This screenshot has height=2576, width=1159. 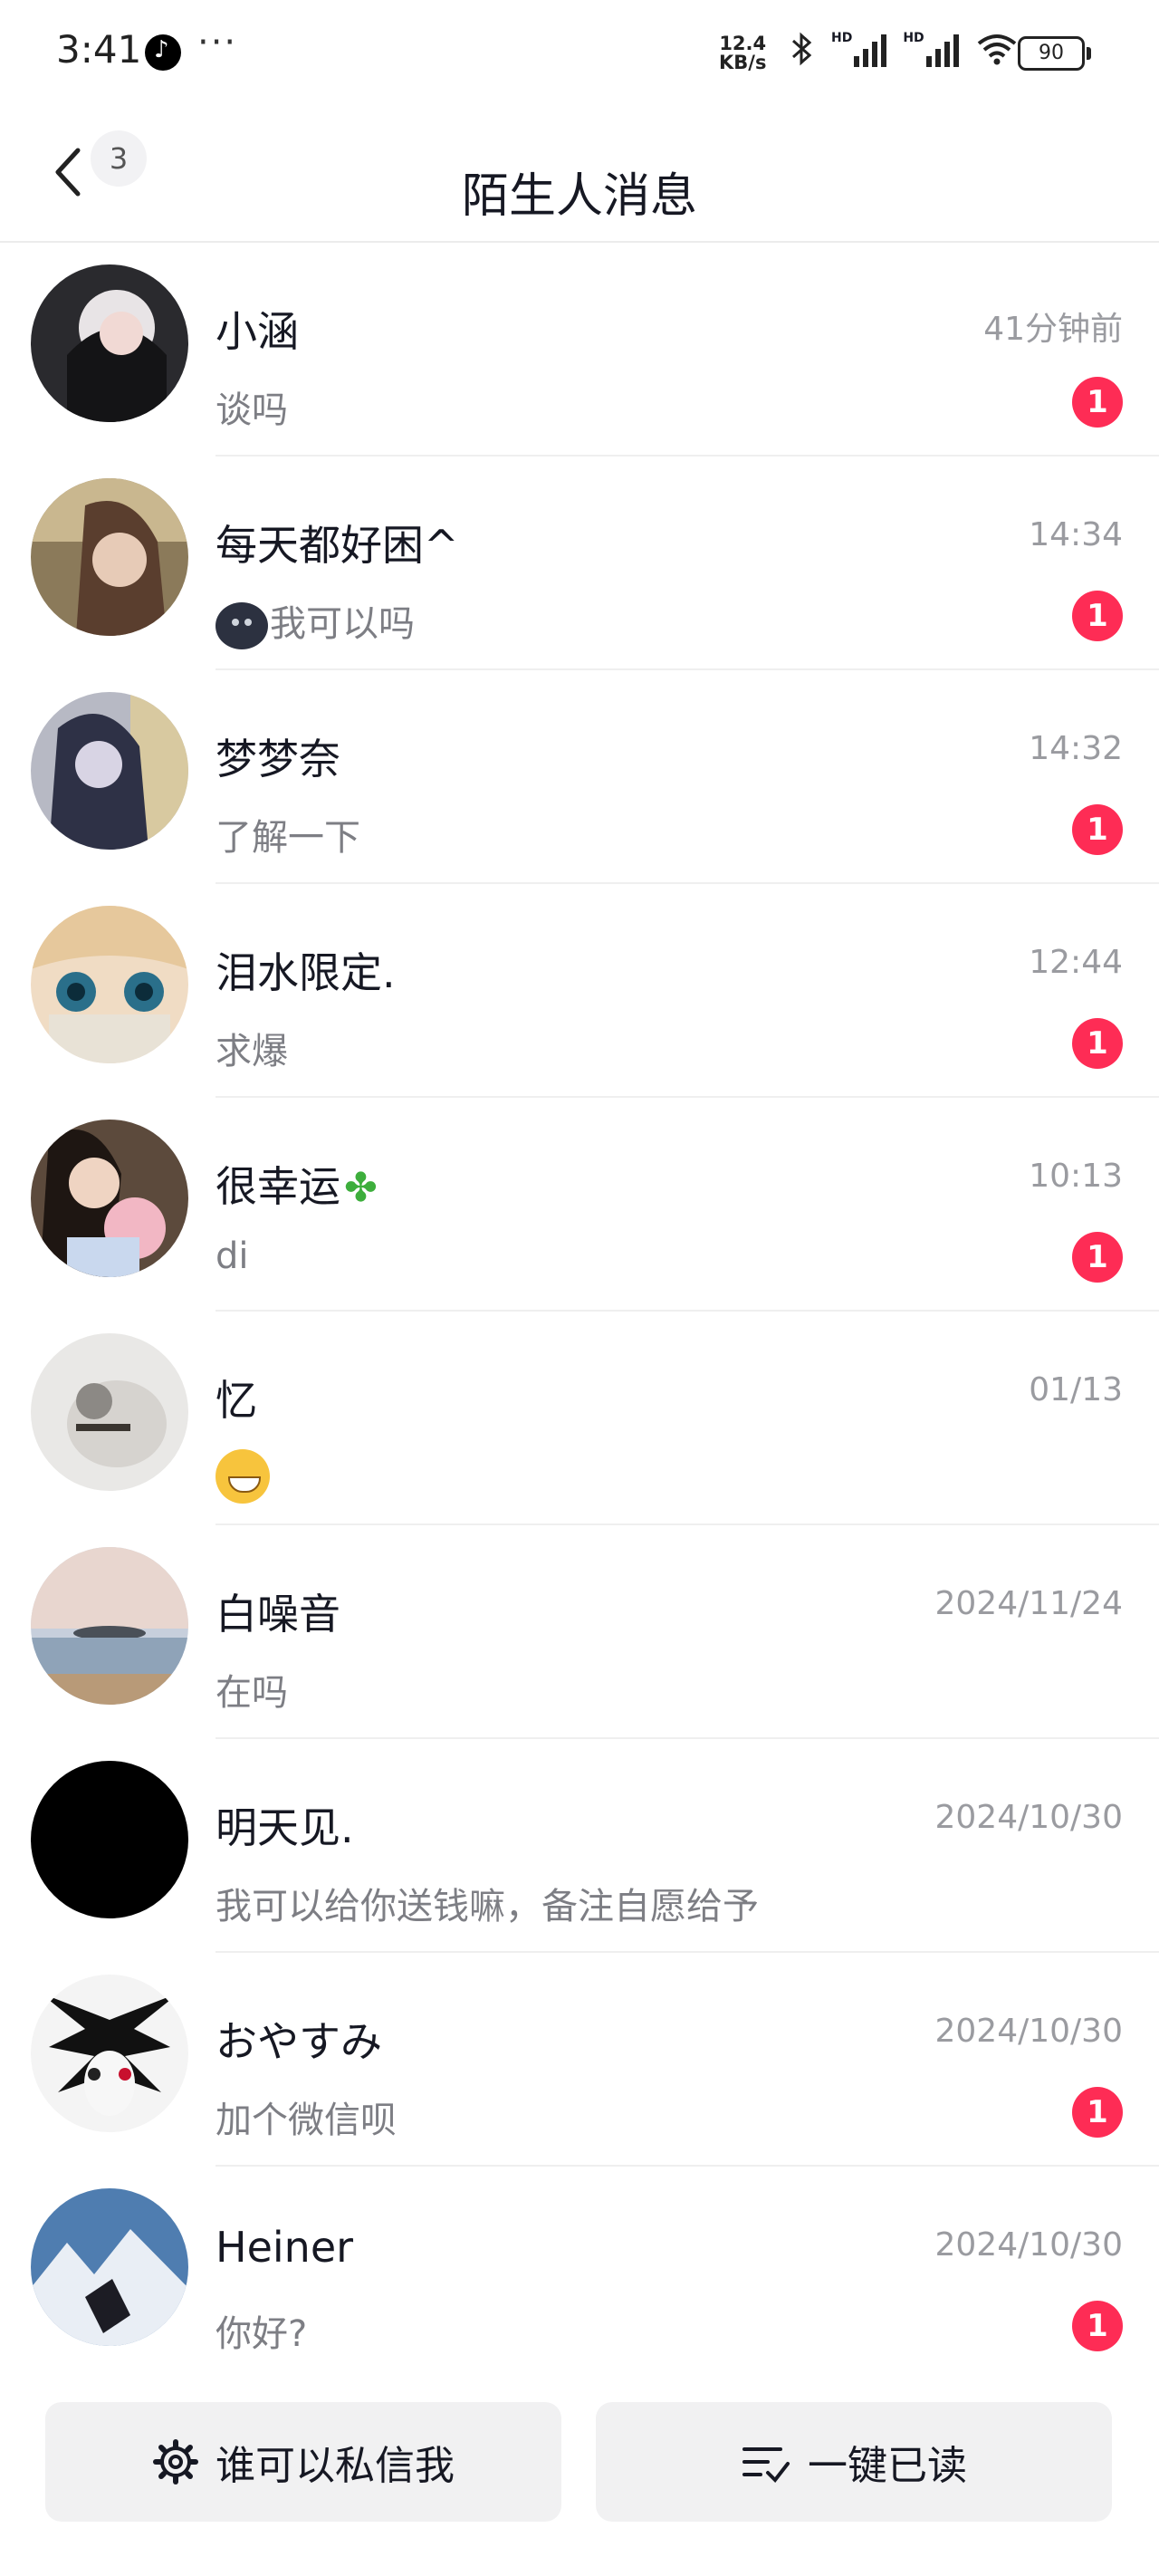 What do you see at coordinates (288, 838) in the screenshot?
I see `message-preview: 了解一下` at bounding box center [288, 838].